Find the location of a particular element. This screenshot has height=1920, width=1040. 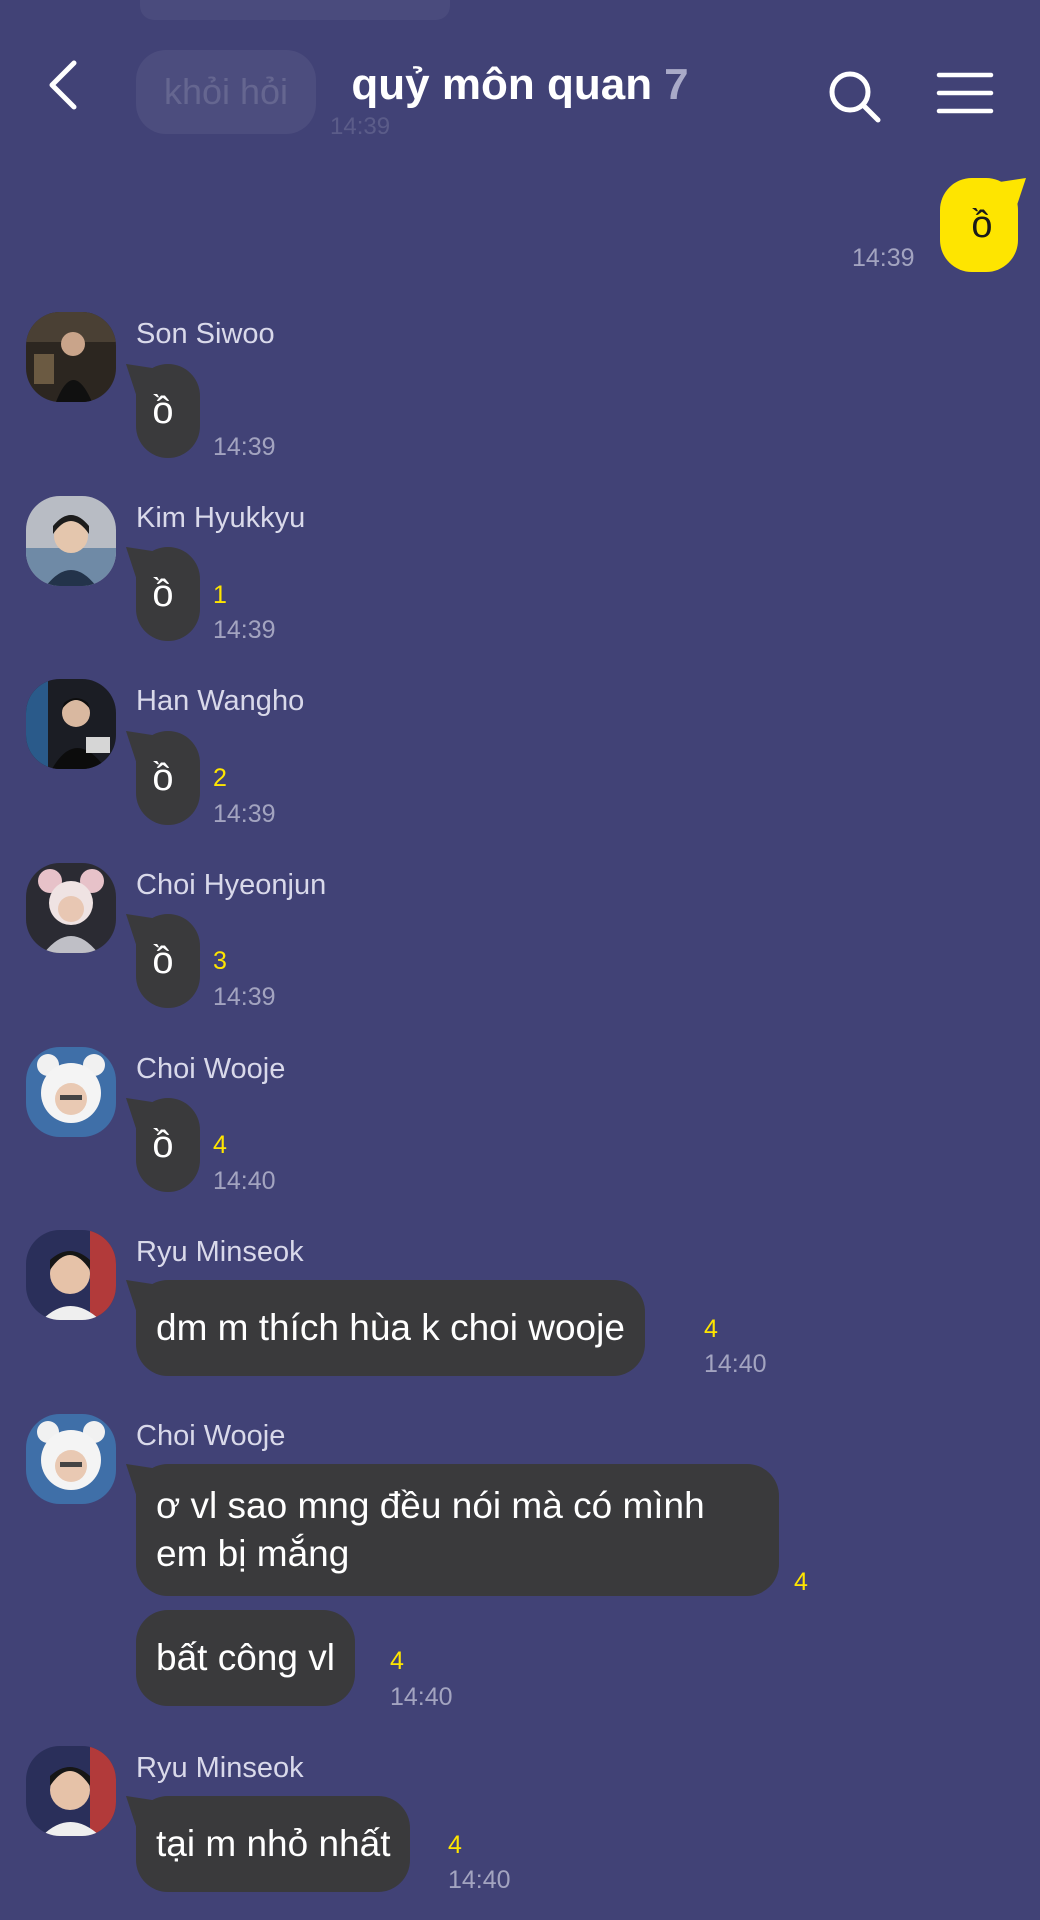

menu-button is located at coordinates (965, 93).